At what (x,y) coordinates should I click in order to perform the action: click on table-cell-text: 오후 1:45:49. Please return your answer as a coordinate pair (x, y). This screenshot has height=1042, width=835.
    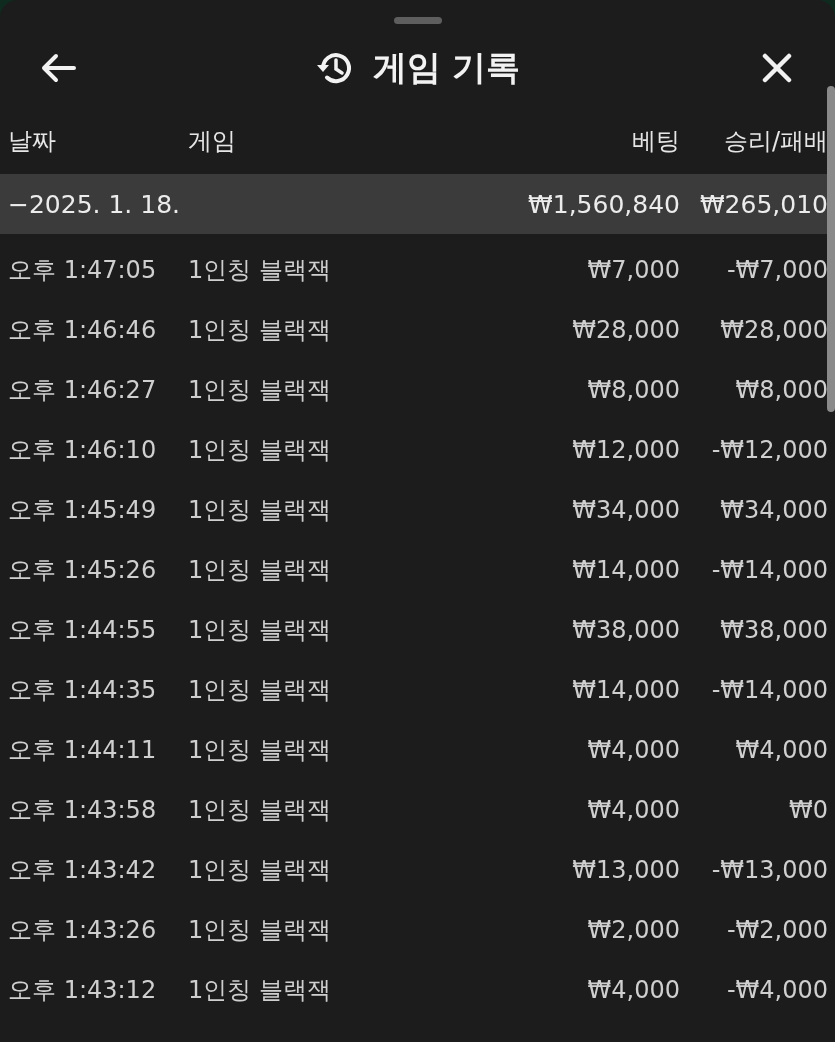
    Looking at the image, I should click on (83, 510).